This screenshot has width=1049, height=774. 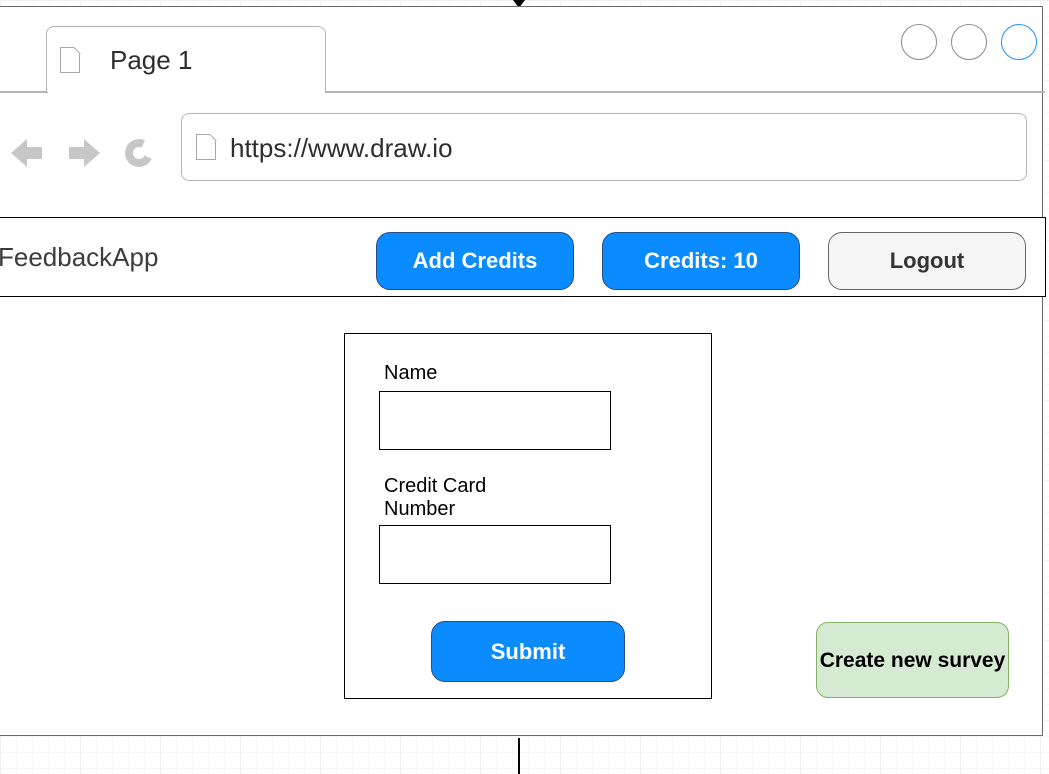 I want to click on connector-line-bottom, so click(x=519, y=756).